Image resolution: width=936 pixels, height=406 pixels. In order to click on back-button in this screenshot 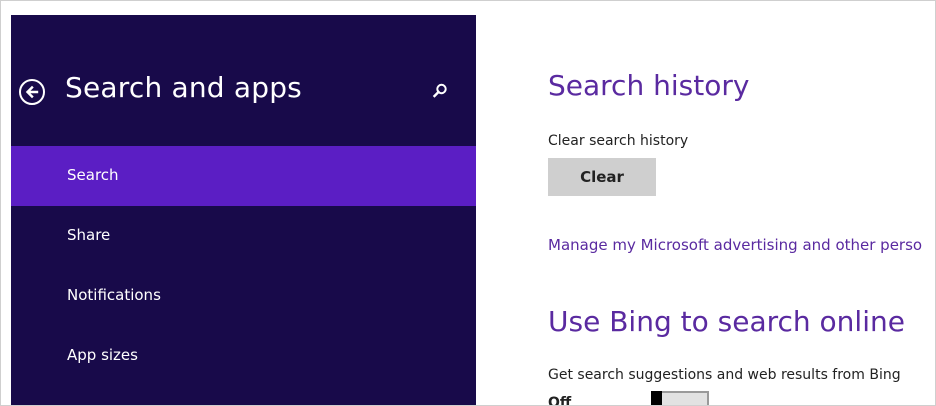, I will do `click(32, 92)`.